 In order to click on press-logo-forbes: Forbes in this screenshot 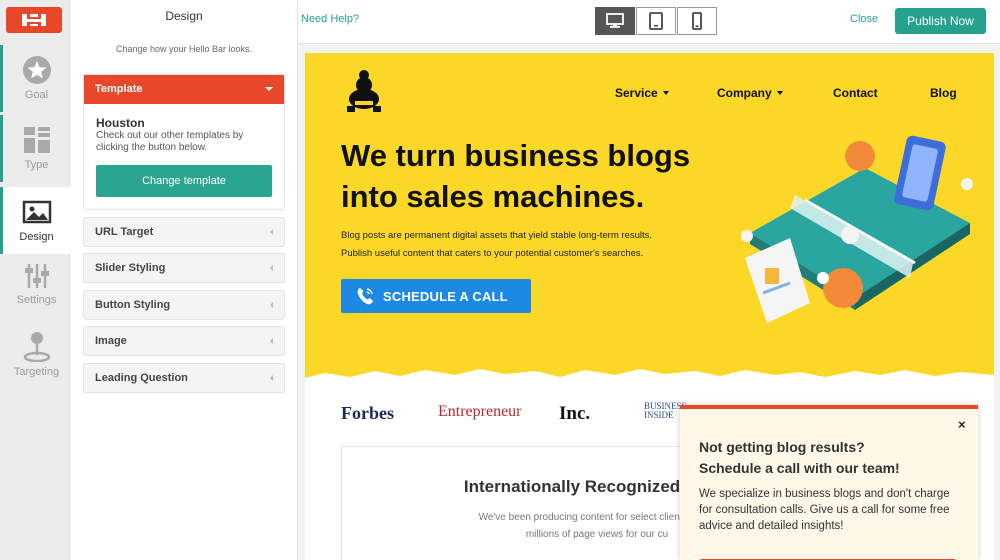, I will do `click(367, 413)`.